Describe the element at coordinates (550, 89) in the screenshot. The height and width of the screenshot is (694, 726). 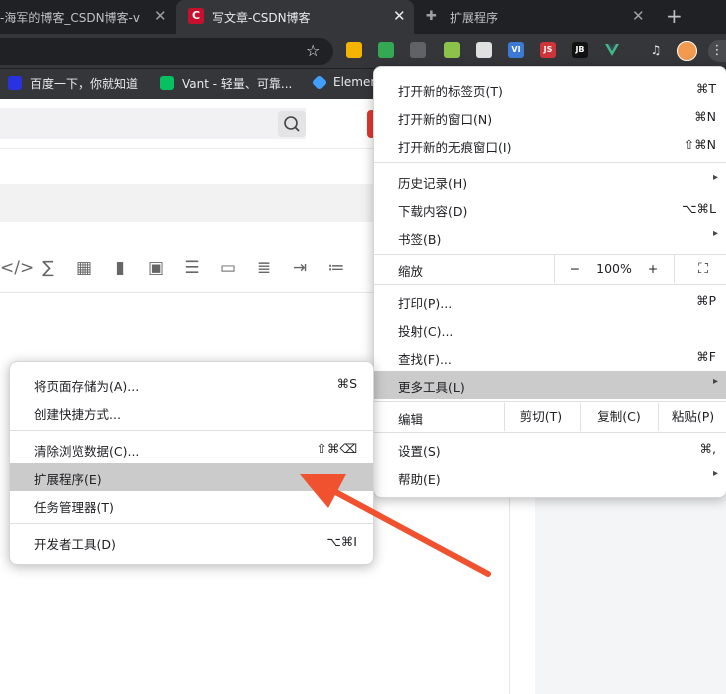
I see `menu-item-new-tab: 打开新的标签页(T) ⌘T` at that location.